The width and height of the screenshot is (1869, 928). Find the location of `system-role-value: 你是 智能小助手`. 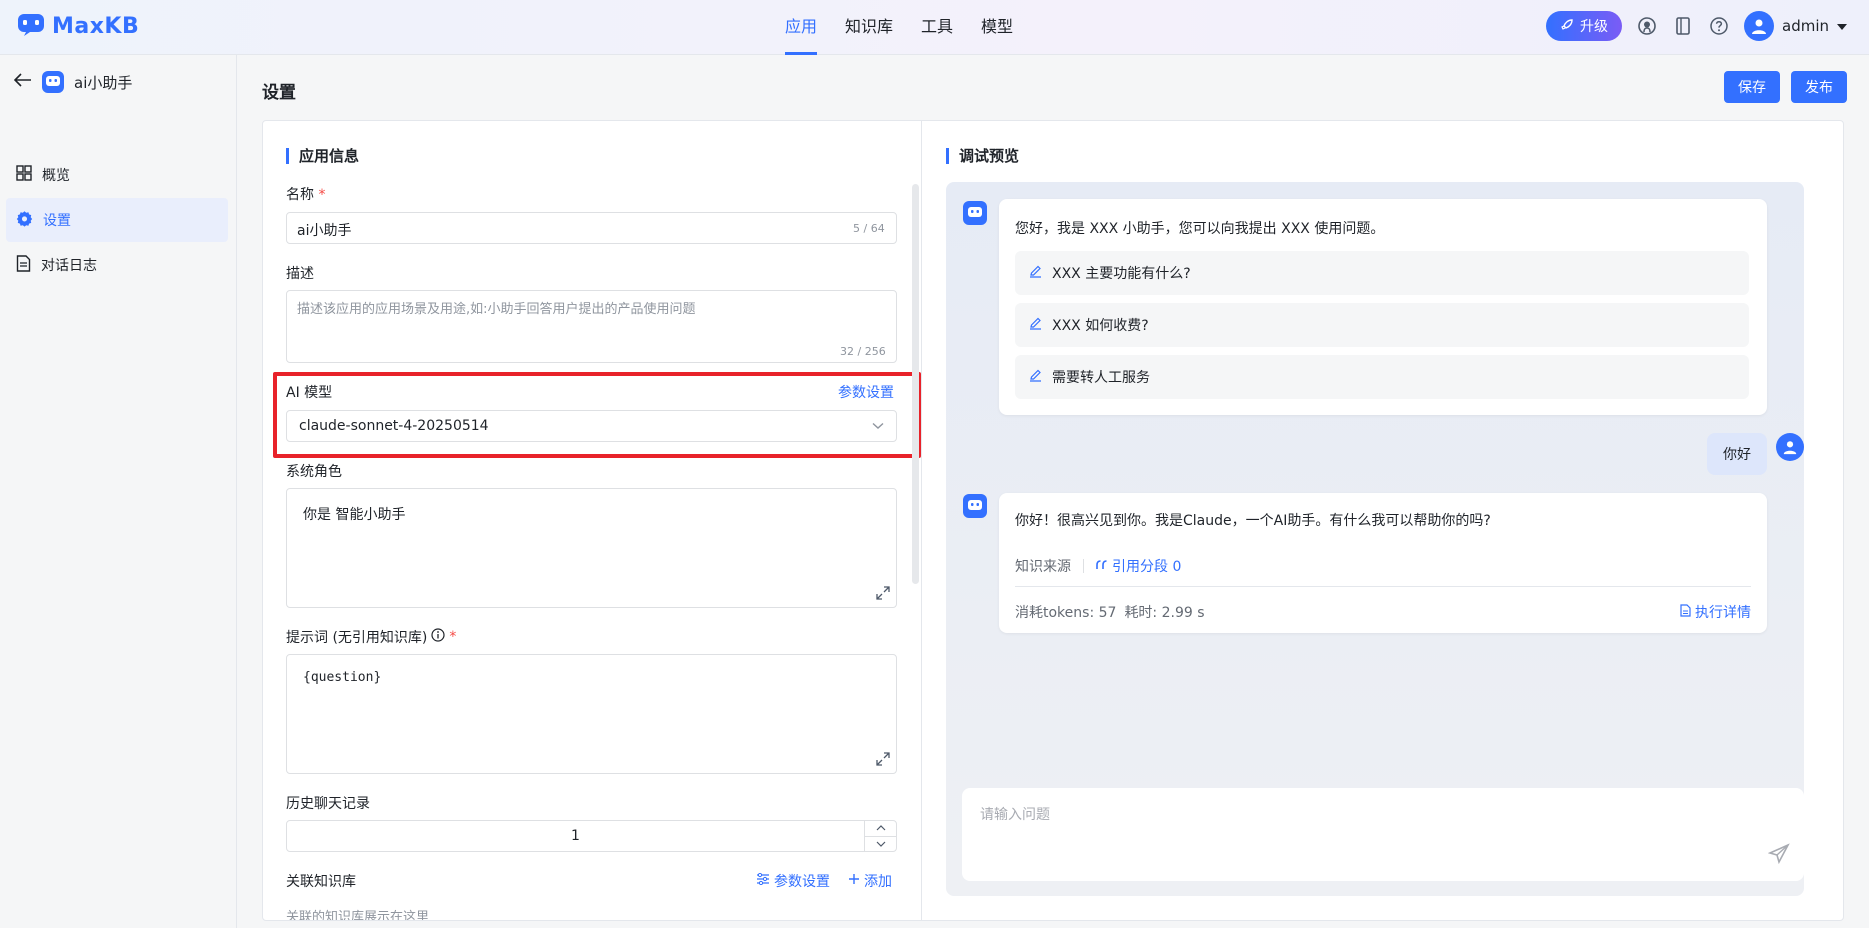

system-role-value: 你是 智能小助手 is located at coordinates (354, 515).